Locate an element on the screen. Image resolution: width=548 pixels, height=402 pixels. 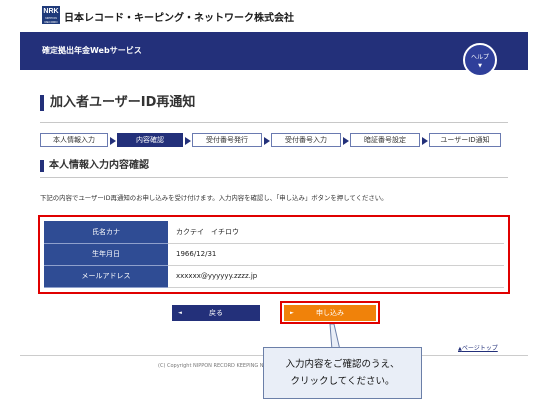
apply-button-label: 申し込み is located at coordinates (330, 313).